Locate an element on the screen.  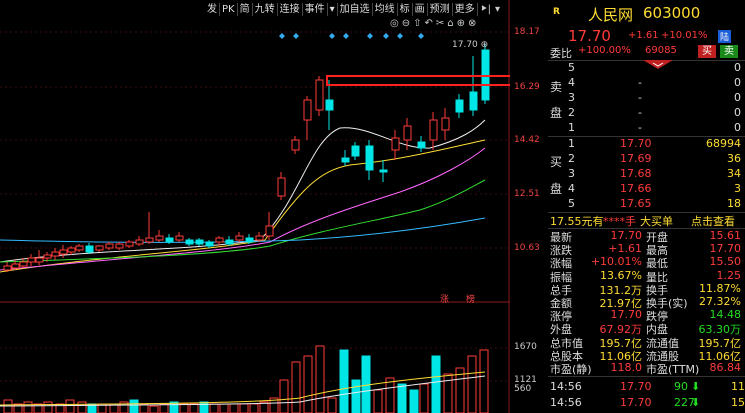
sell-button: 卖 is located at coordinates (729, 51).